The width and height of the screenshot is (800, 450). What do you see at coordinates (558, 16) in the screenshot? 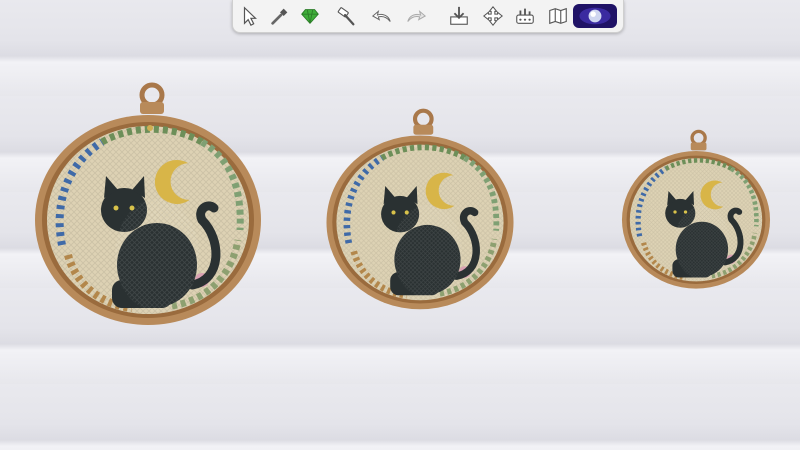
I see `blueprint-icon` at bounding box center [558, 16].